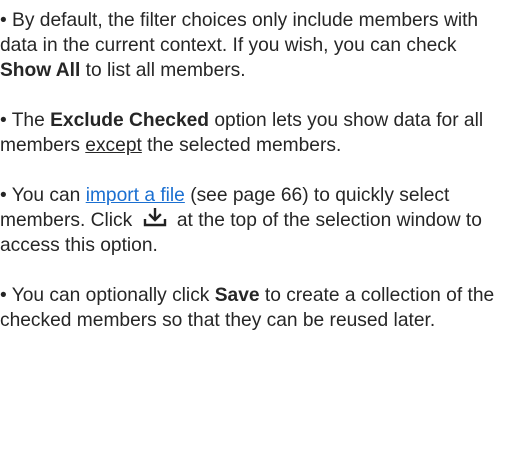  I want to click on show-all-term: Show All, so click(40, 70).